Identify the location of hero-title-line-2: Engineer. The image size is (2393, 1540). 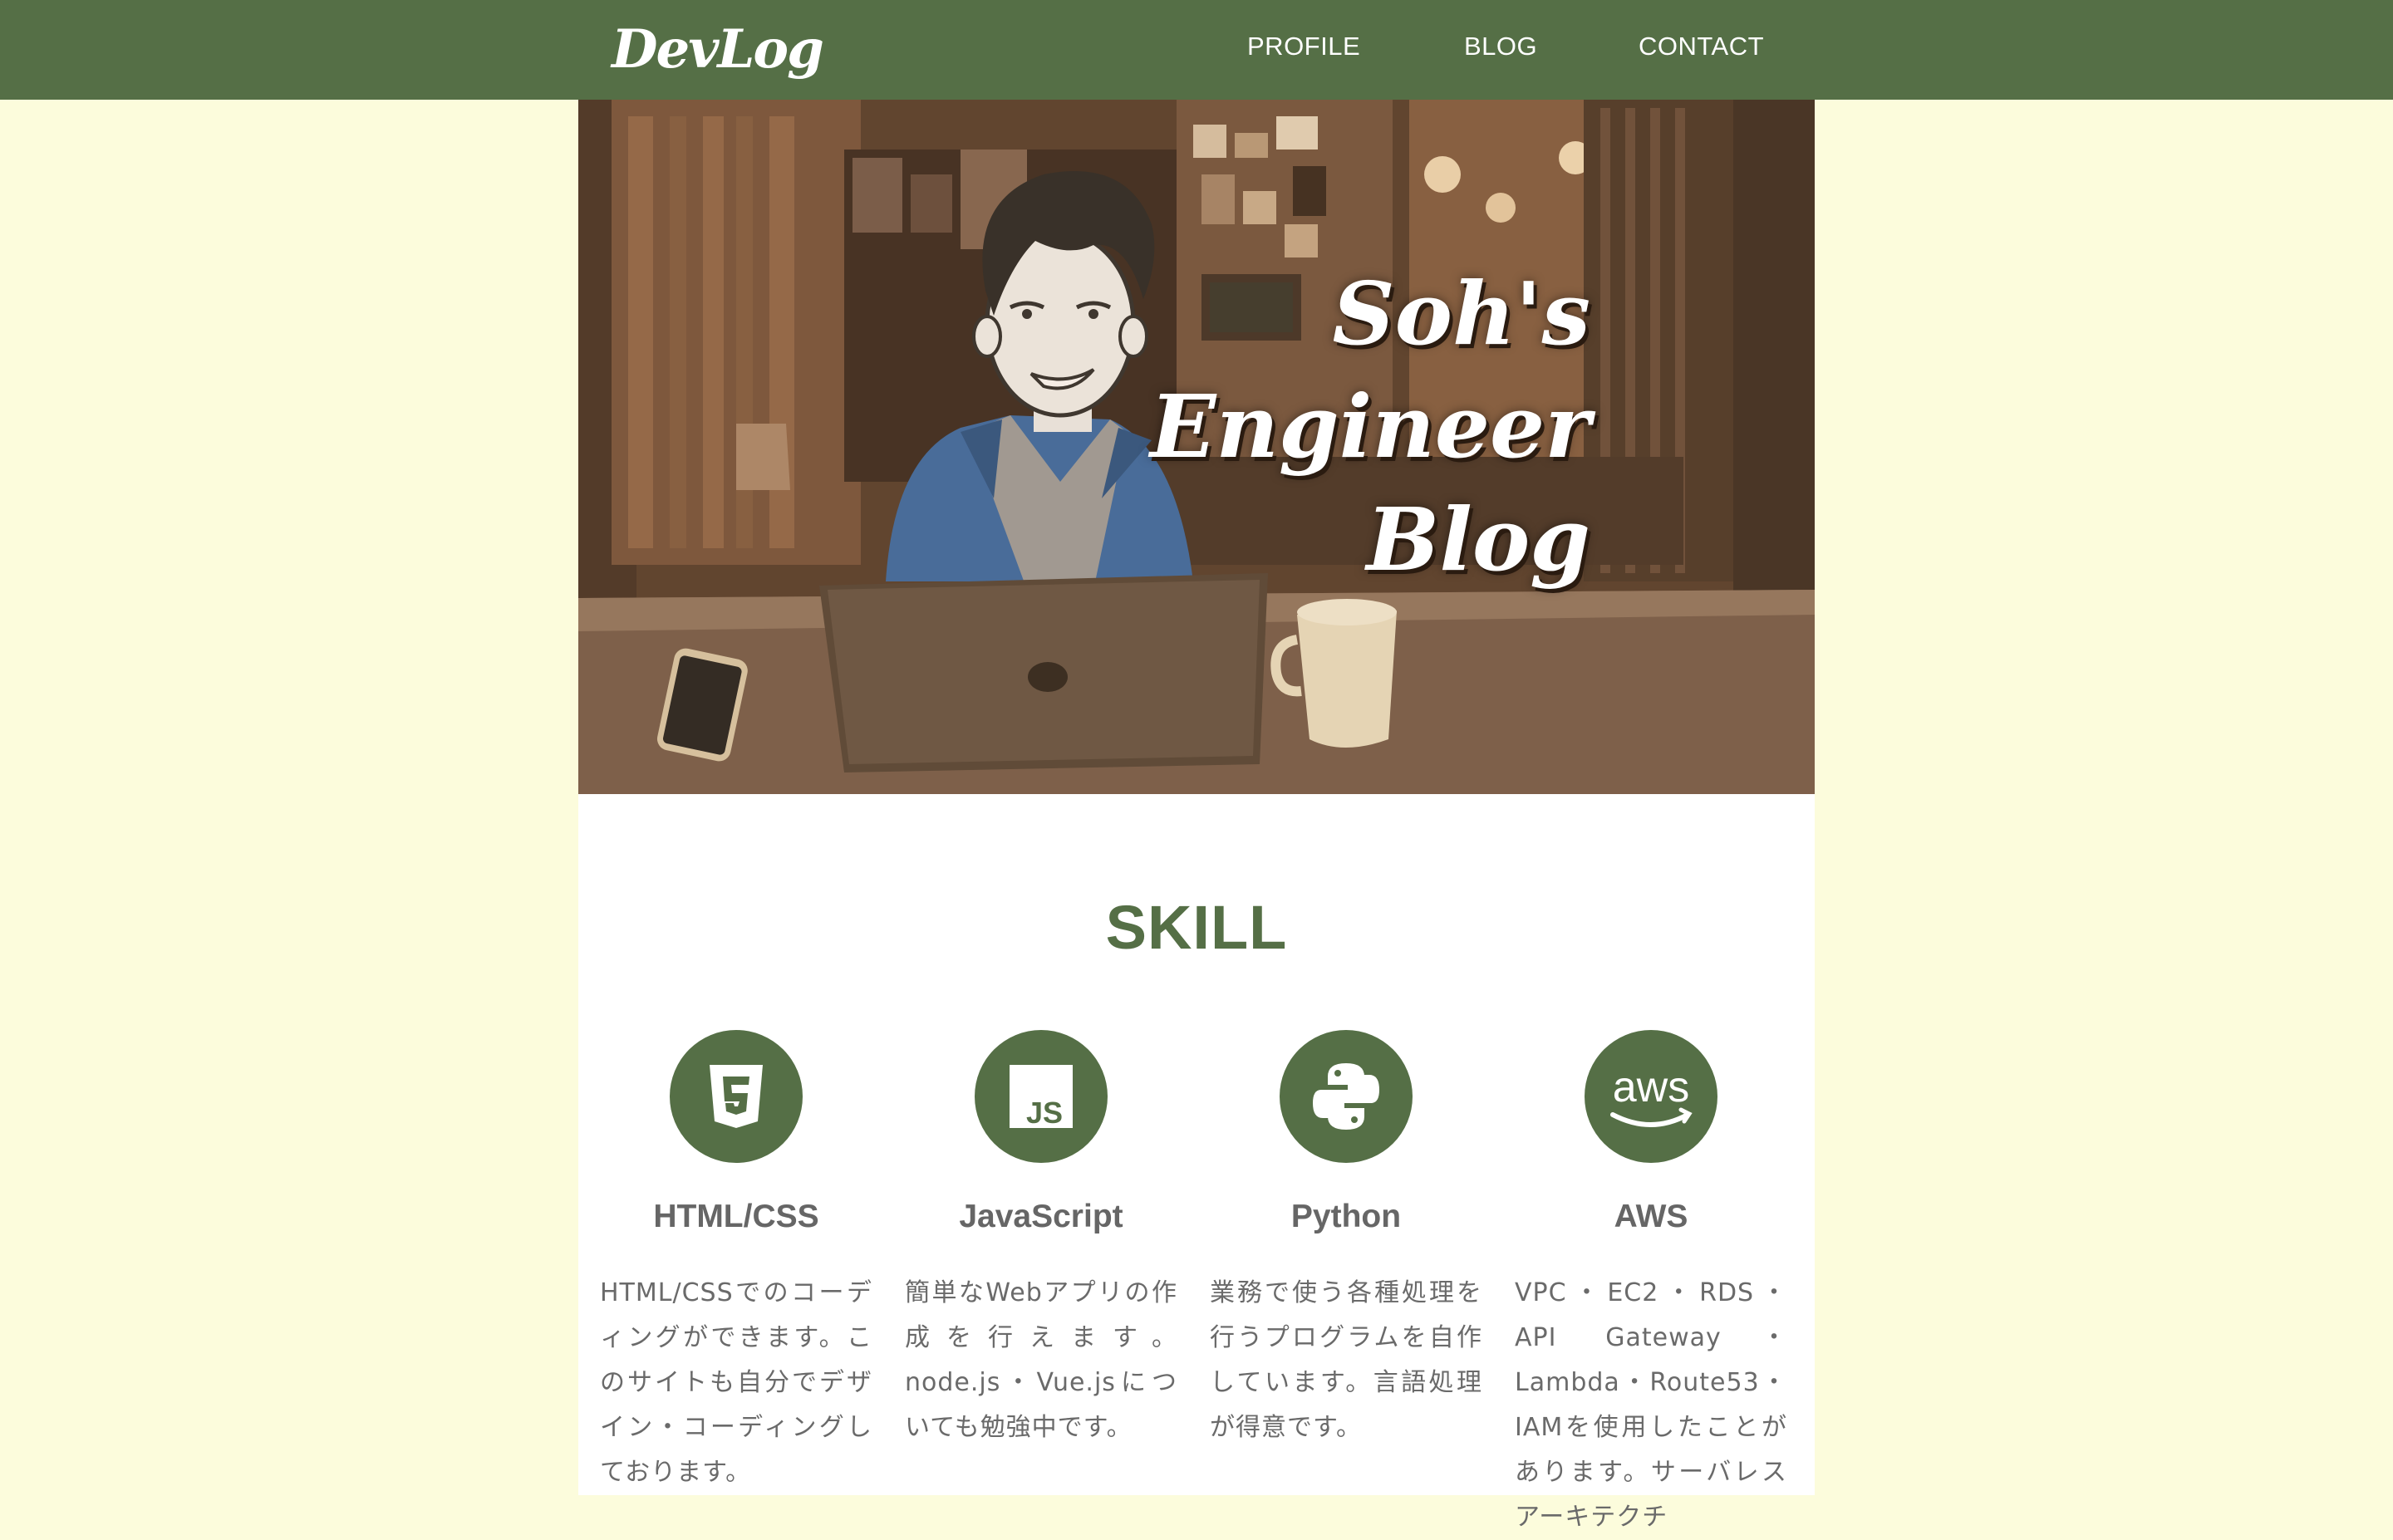
(1370, 426).